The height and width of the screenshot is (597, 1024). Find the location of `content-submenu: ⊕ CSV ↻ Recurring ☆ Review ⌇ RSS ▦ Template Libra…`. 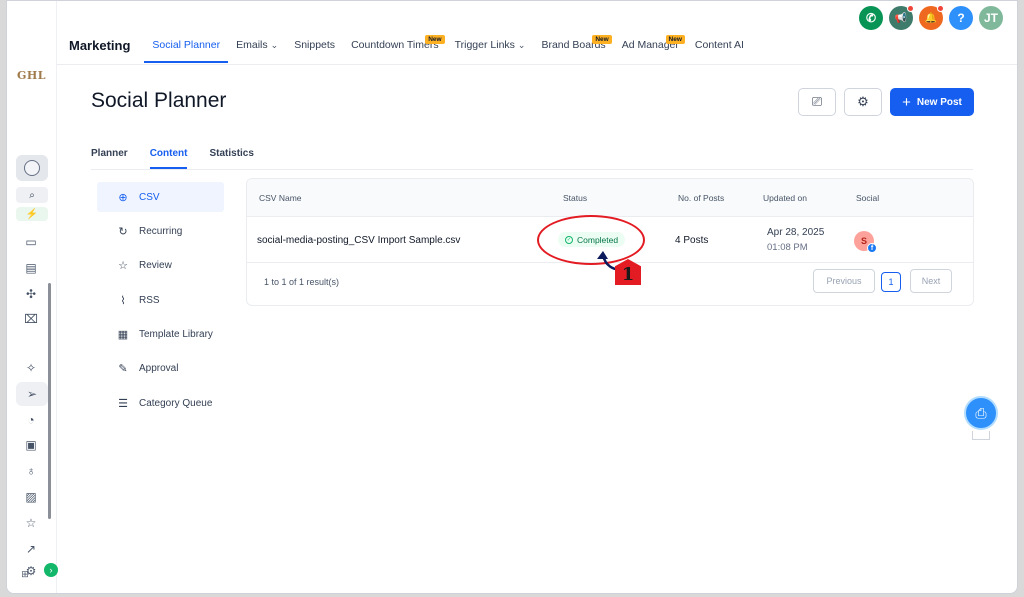

content-submenu: ⊕ CSV ↻ Recurring ☆ Review ⌇ RSS ▦ Template Libra… is located at coordinates (160, 302).